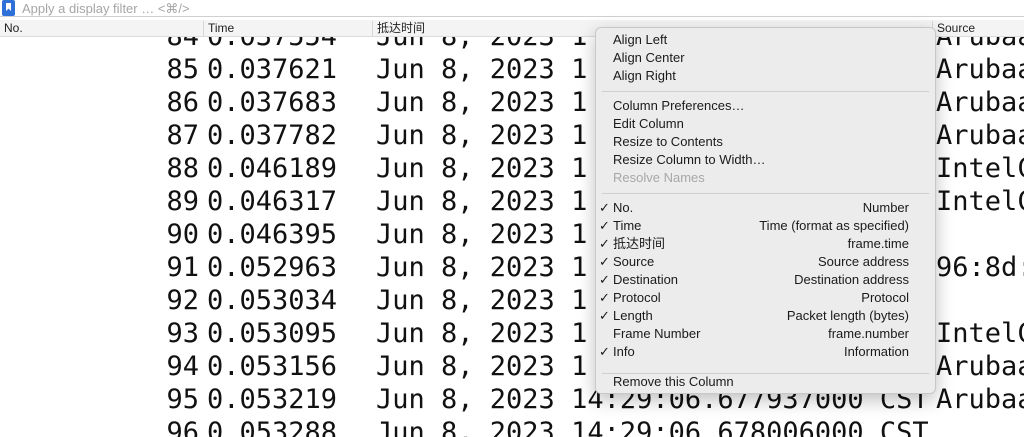  Describe the element at coordinates (99, 45) in the screenshot. I see `packet-number: 84` at that location.